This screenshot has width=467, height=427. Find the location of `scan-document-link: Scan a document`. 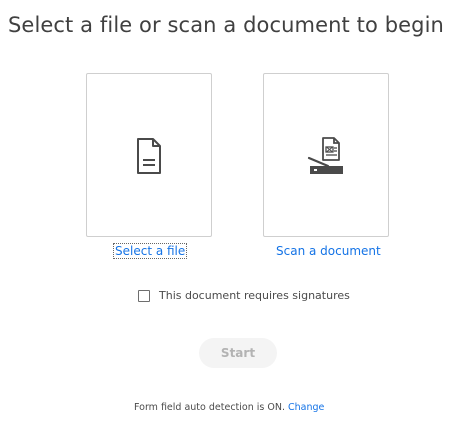

scan-document-link: Scan a document is located at coordinates (328, 251).